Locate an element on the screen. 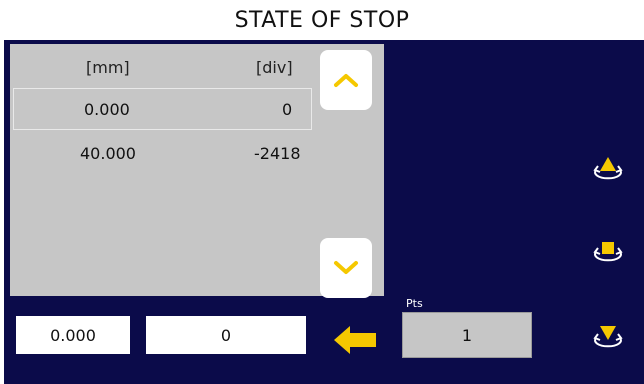 This screenshot has height=384, width=644. rotate-stop-icon is located at coordinates (608, 253).